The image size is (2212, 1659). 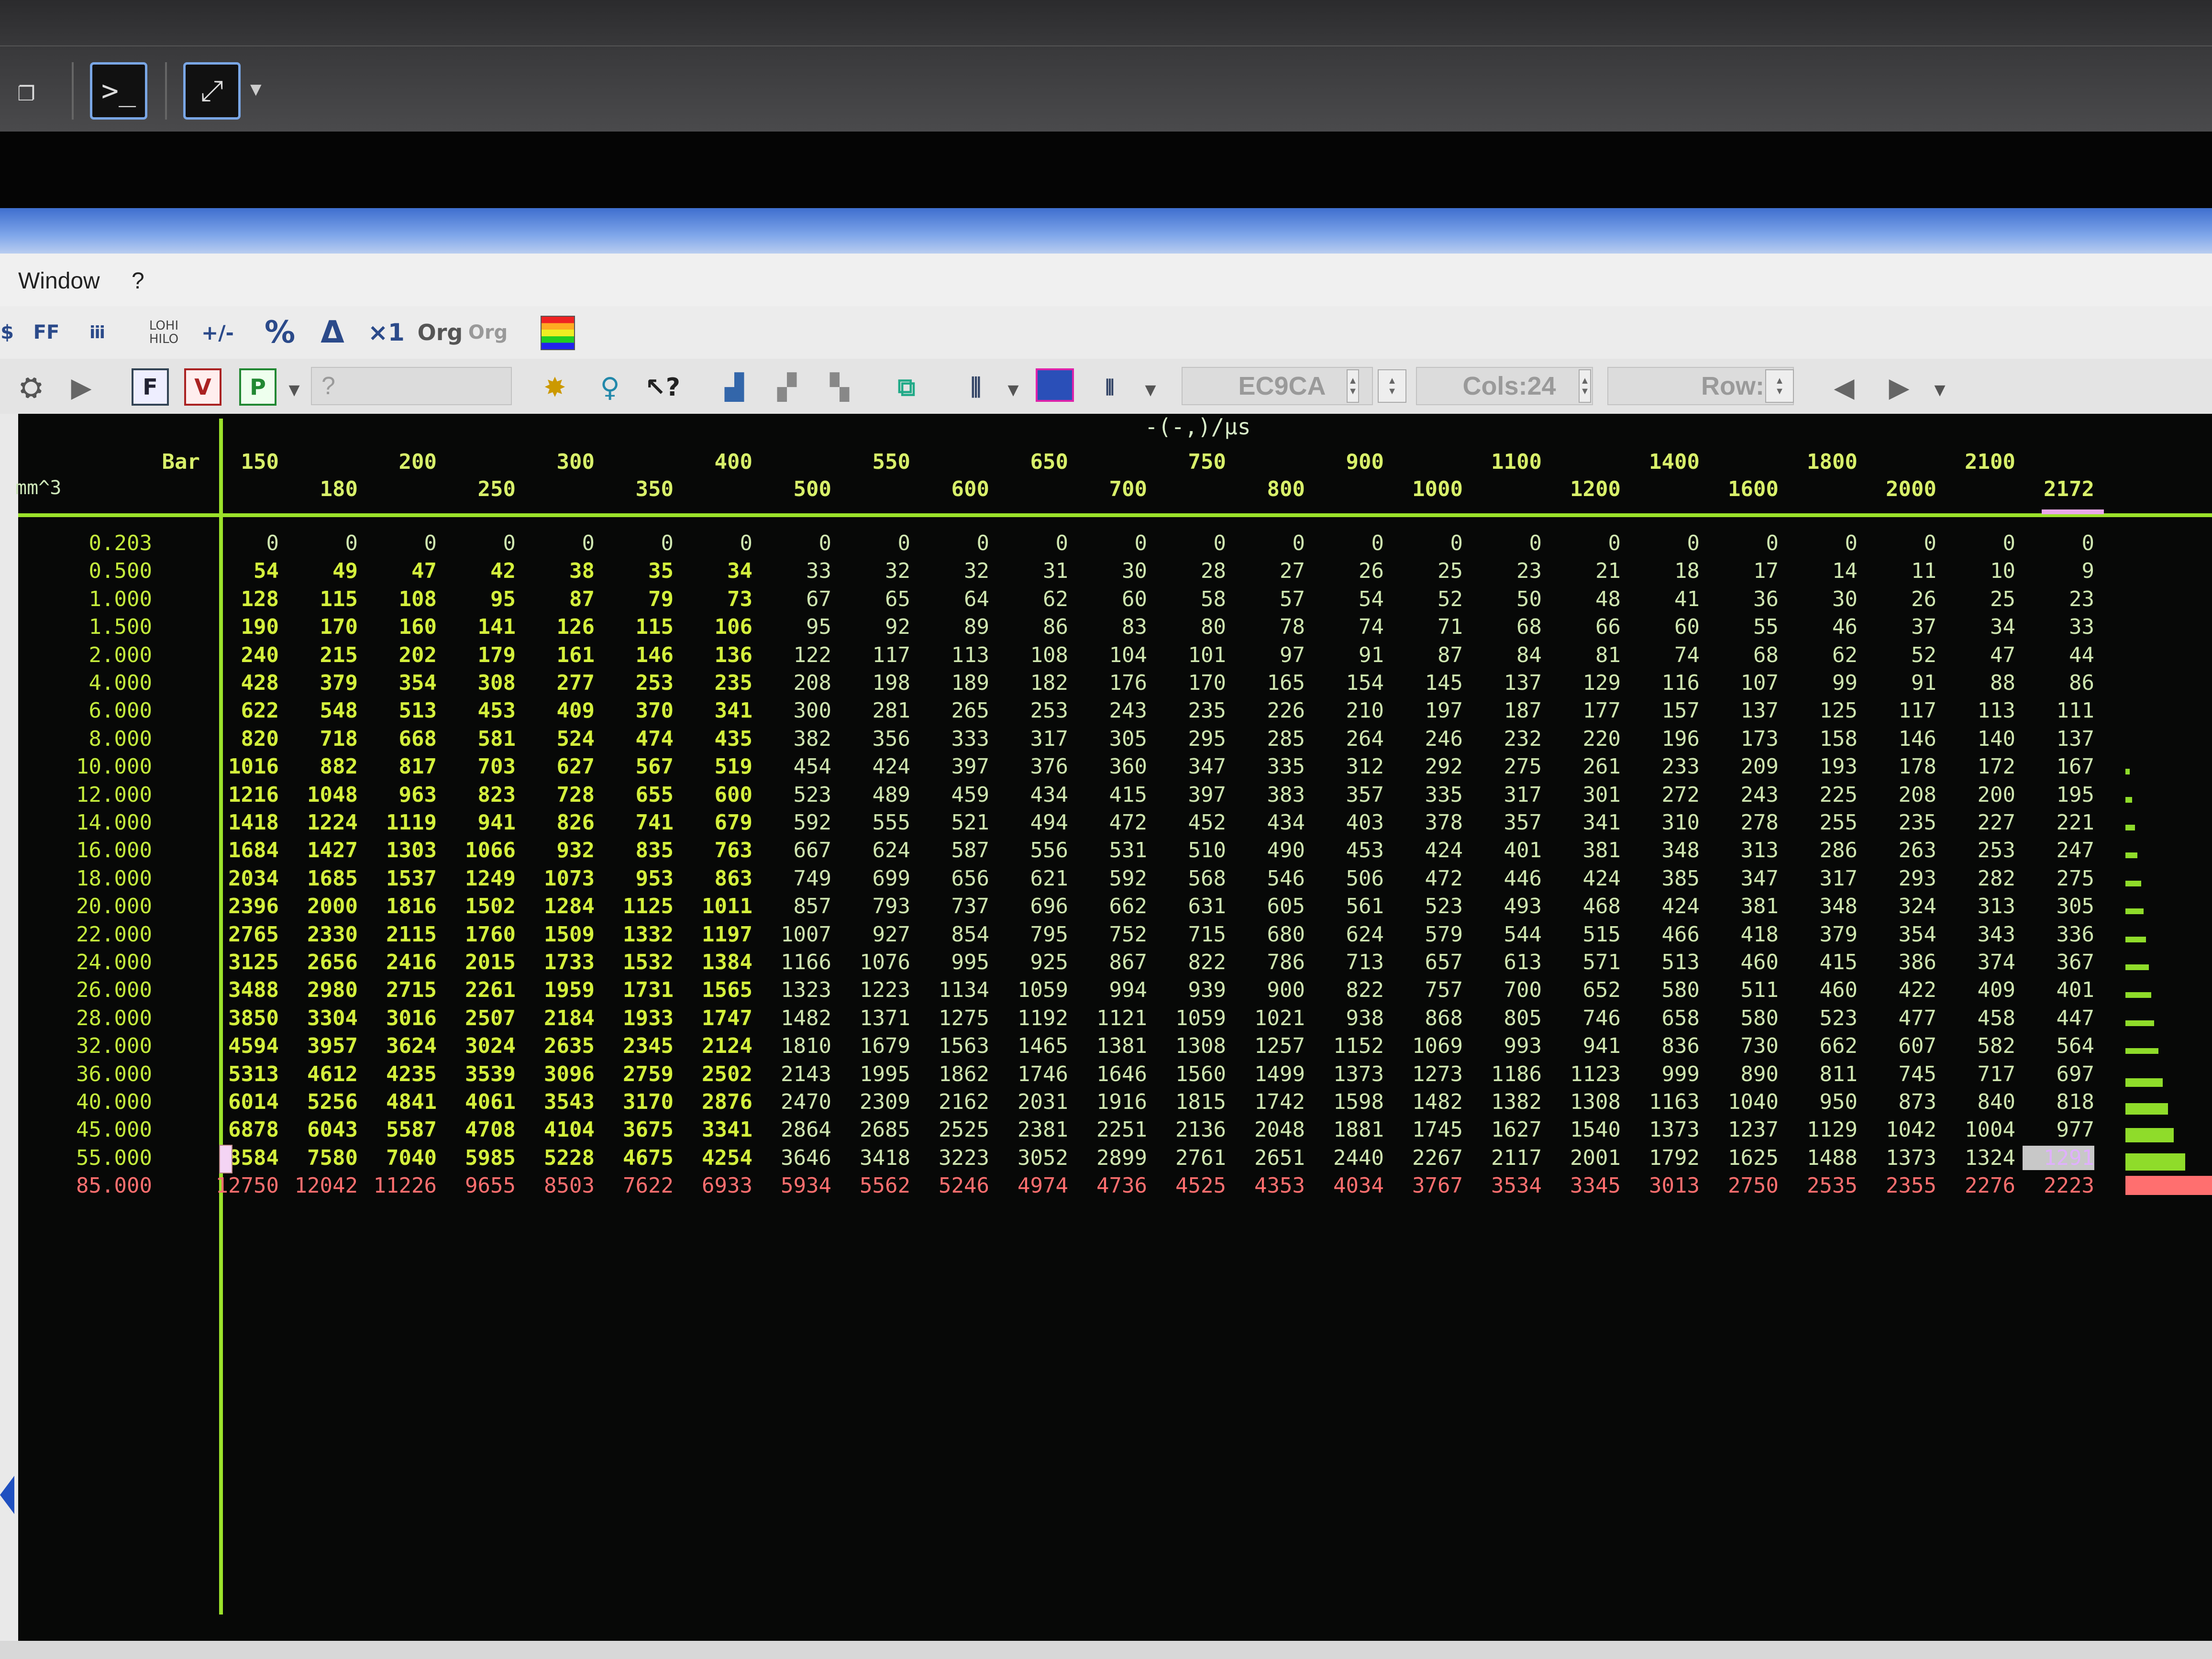 What do you see at coordinates (1822, 766) in the screenshot?
I see `table-cell: 193` at bounding box center [1822, 766].